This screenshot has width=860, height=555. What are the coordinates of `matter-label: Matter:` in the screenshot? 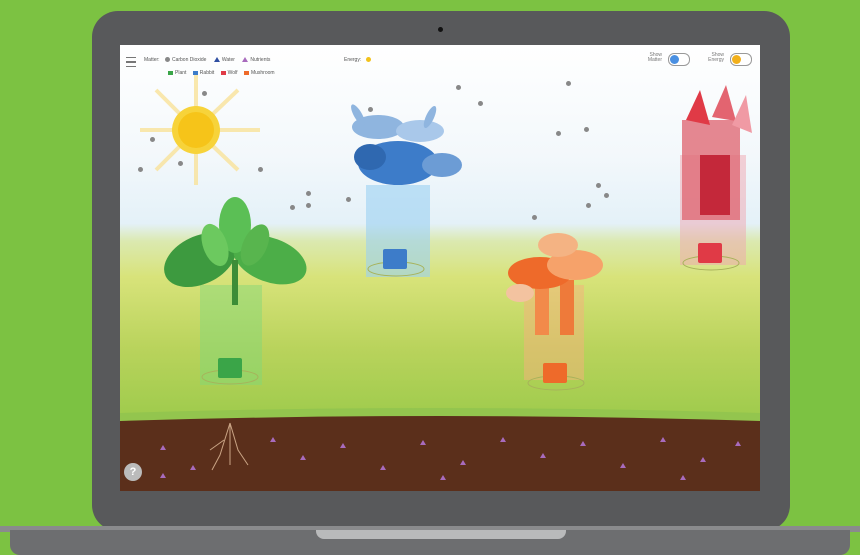 It's located at (152, 60).